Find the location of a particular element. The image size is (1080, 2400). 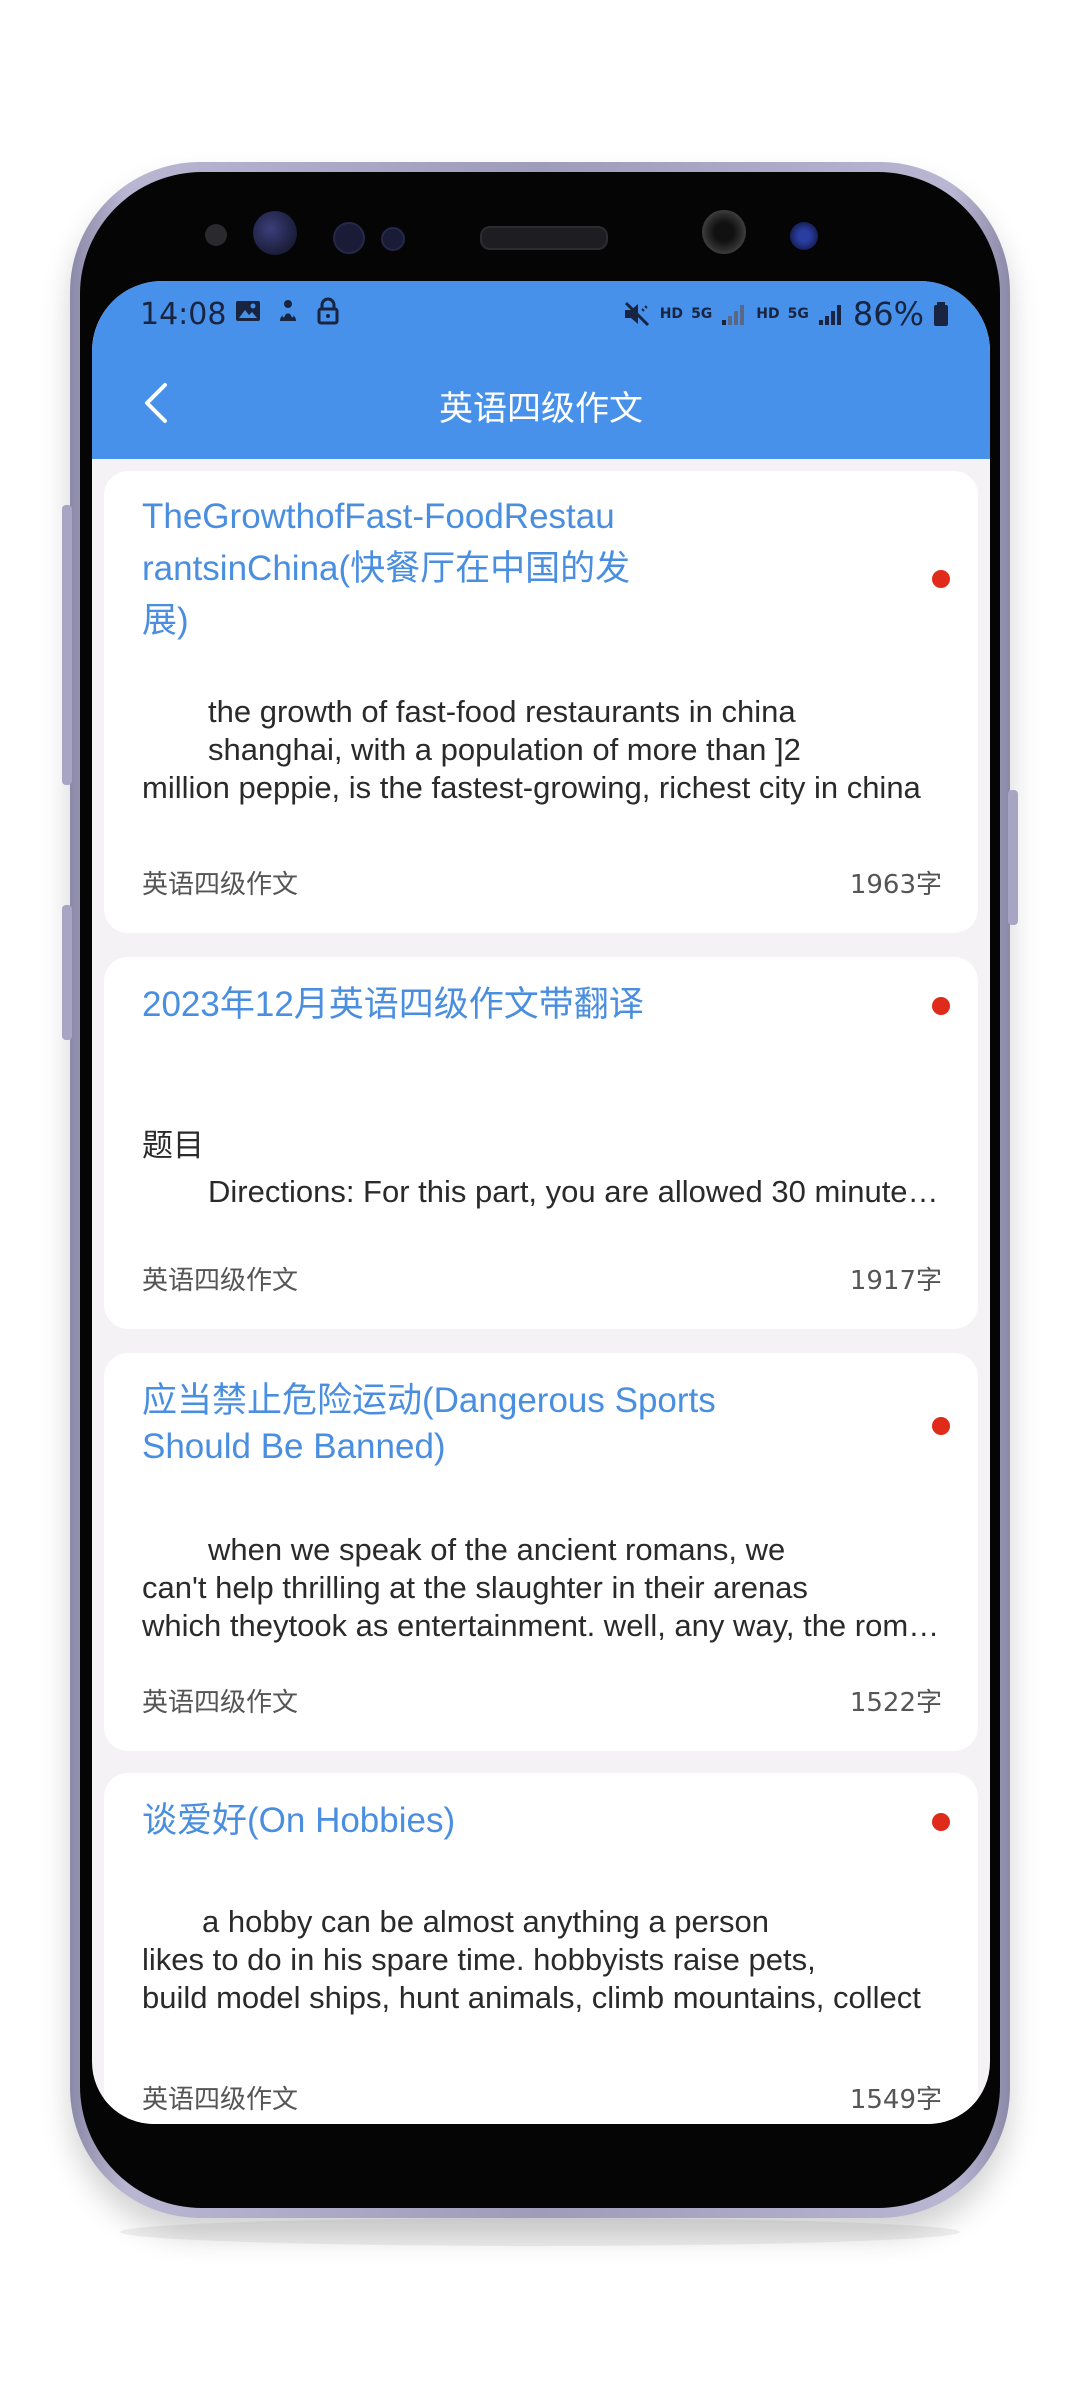

article-title-line: TheGrowthofFast-FoodRestau is located at coordinates (378, 516).